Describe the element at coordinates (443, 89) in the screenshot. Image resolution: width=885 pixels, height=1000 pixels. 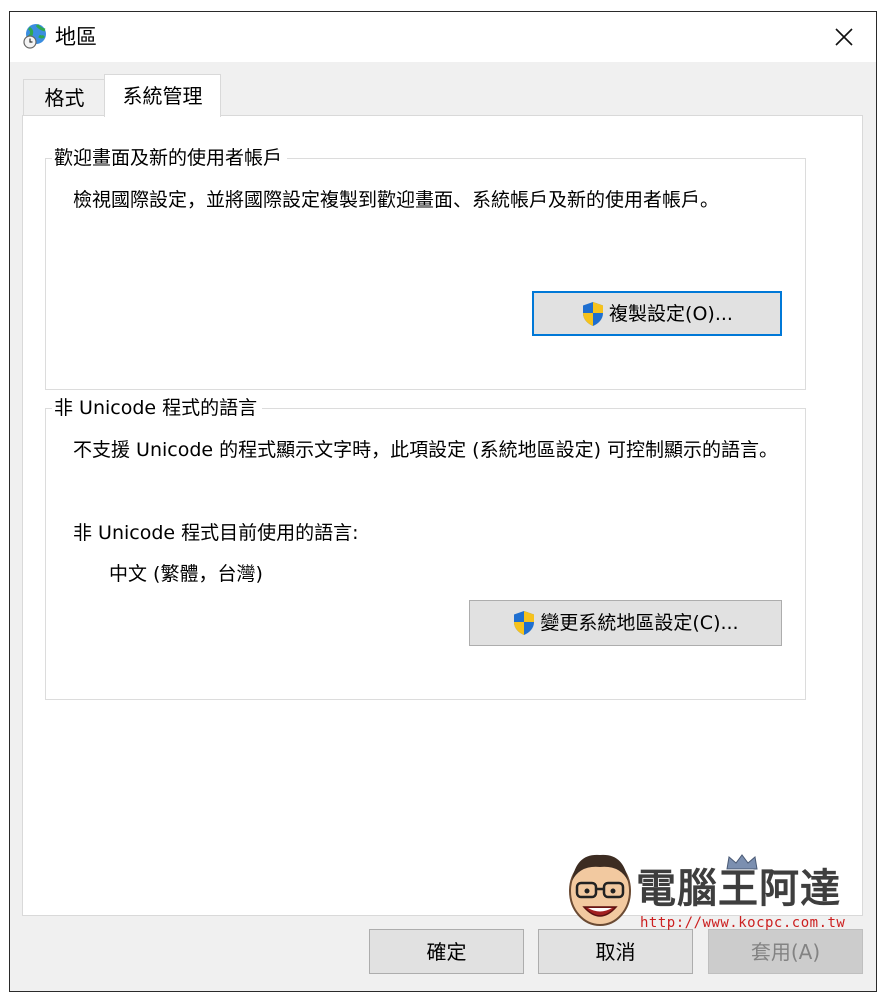
I see `tab-strip: 格式 系統管理` at that location.